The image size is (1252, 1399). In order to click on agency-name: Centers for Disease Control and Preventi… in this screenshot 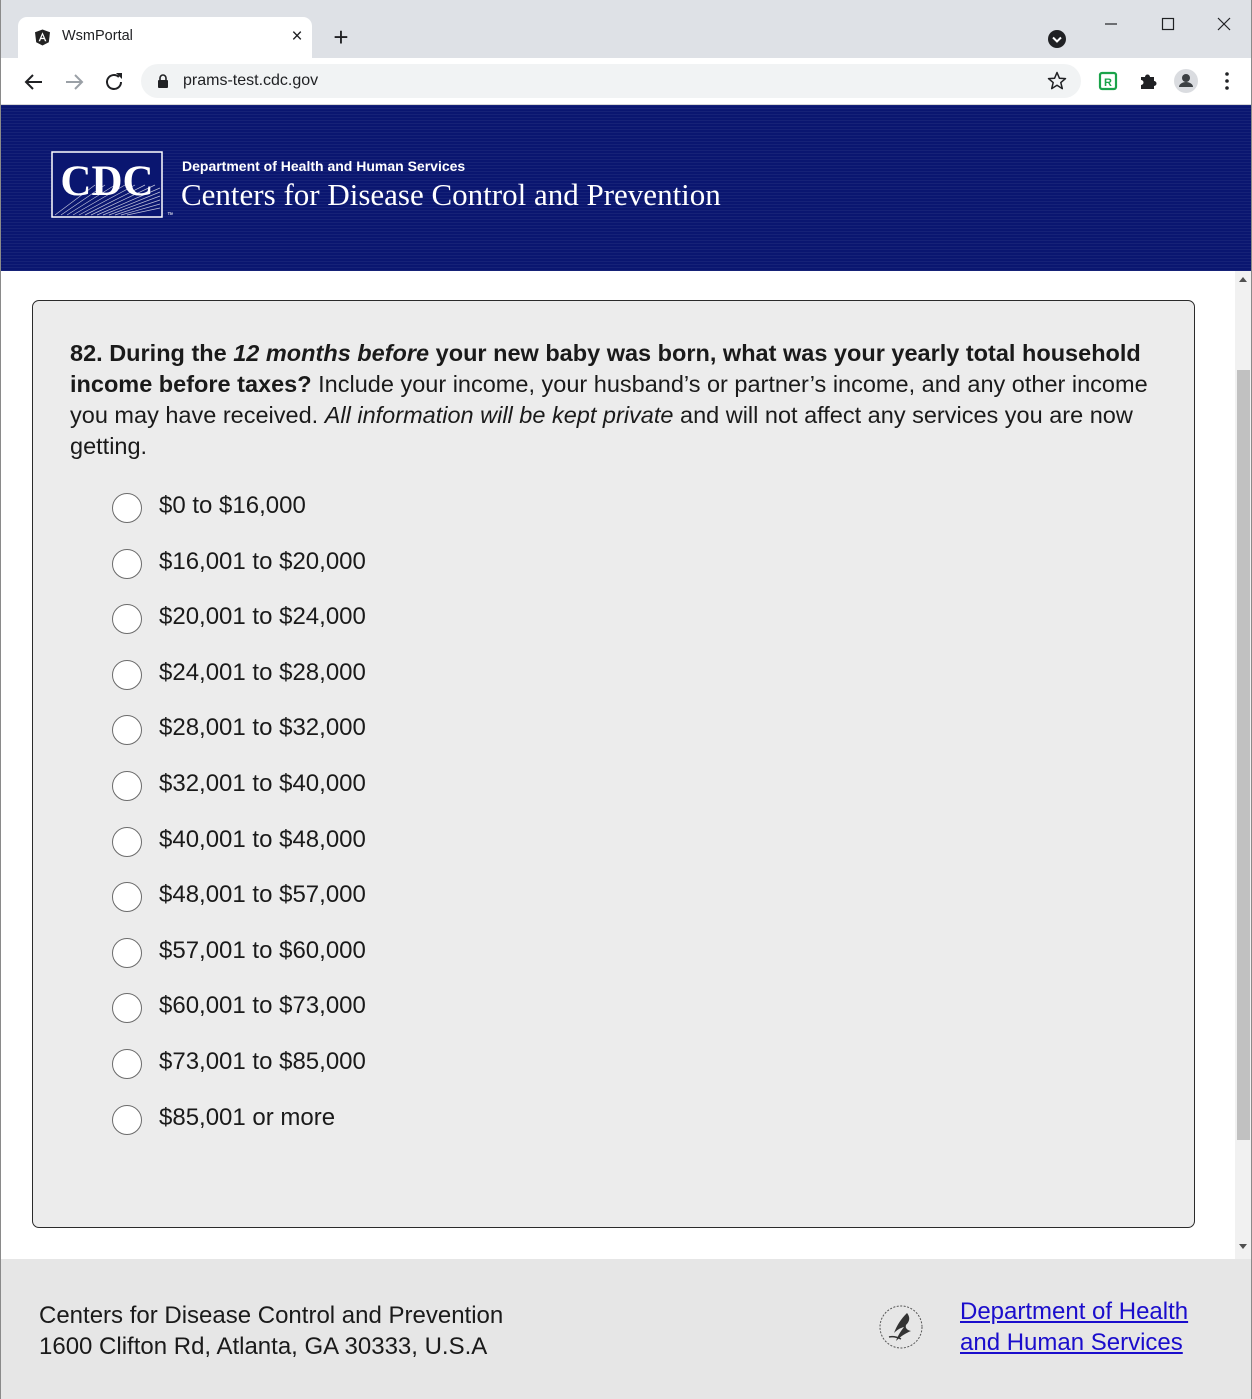, I will do `click(451, 195)`.